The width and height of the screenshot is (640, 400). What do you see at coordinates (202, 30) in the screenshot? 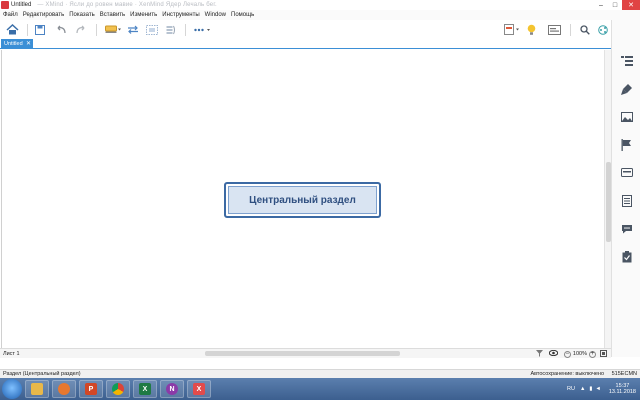
I see `more-icon` at bounding box center [202, 30].